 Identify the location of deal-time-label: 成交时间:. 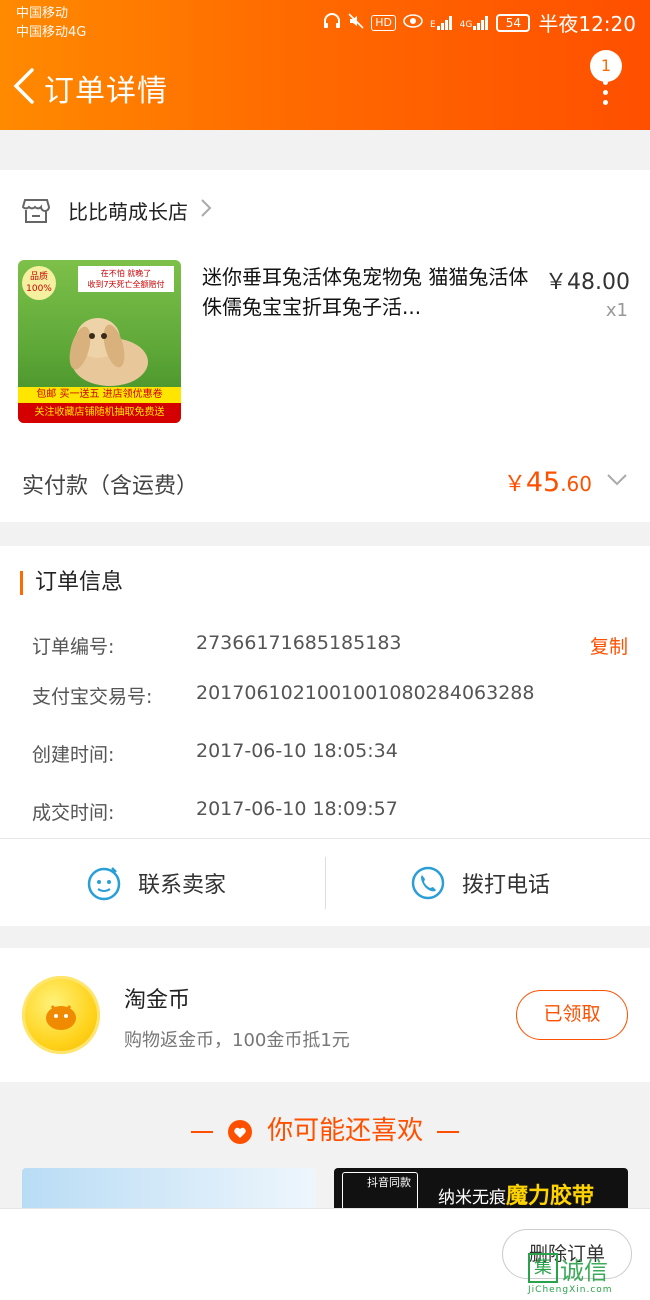
(73, 813).